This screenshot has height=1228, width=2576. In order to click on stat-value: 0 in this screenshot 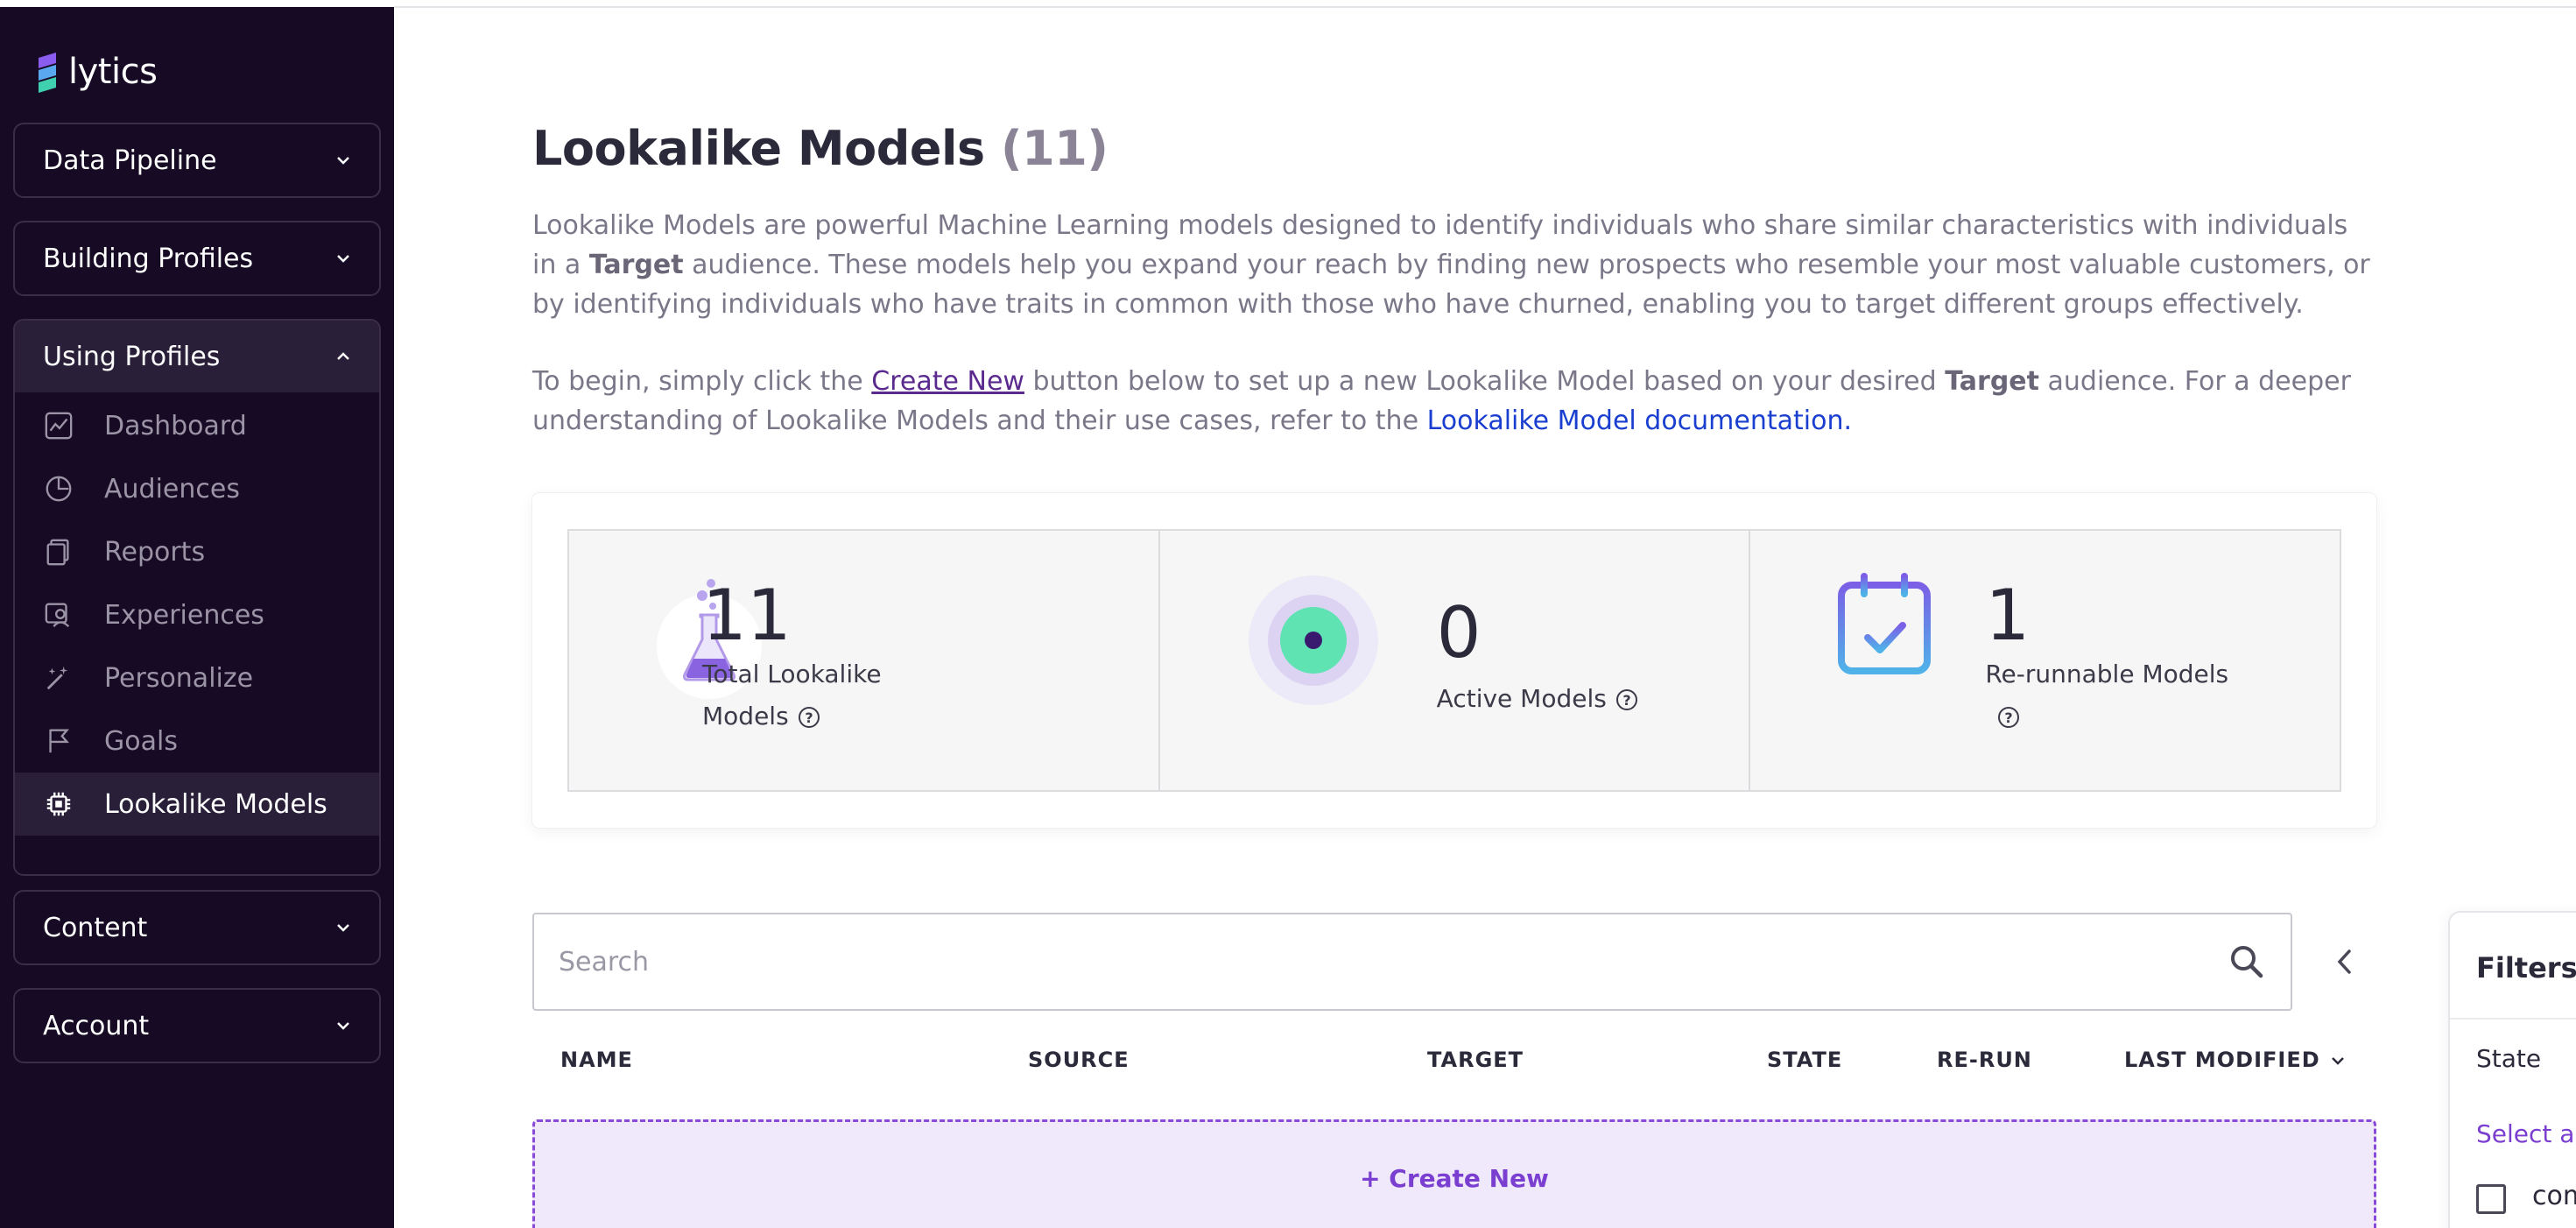, I will do `click(1459, 633)`.